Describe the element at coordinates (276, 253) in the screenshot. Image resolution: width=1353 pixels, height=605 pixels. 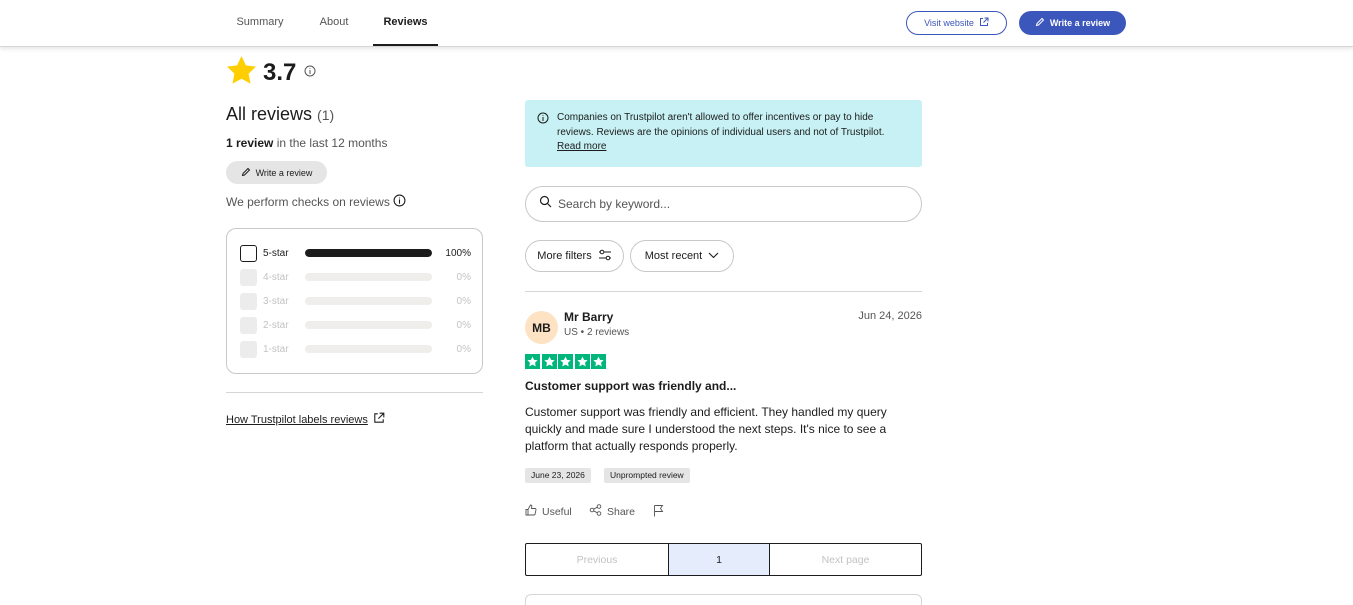
I see `star-filter-label: 5-star` at that location.